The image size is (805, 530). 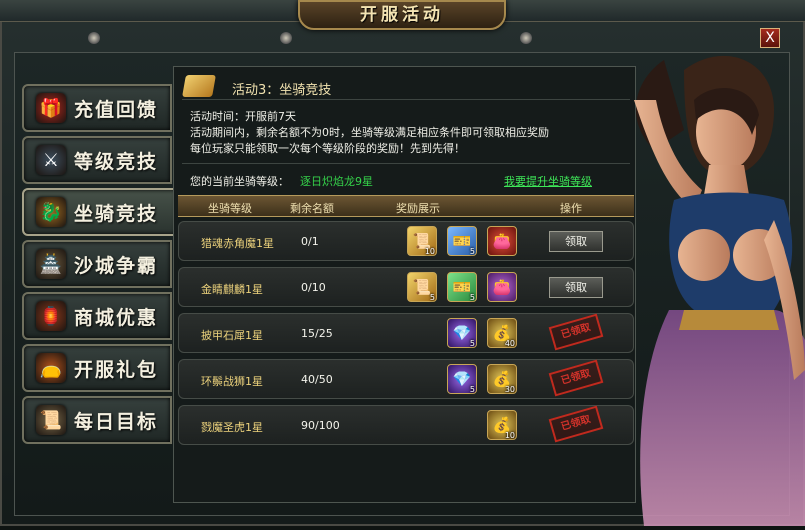 What do you see at coordinates (369, 132) in the screenshot?
I see `activity-desc: 活动期间内，剩余名额不为0时，坐骑等级满足相应条件即可领取相应奖励` at bounding box center [369, 132].